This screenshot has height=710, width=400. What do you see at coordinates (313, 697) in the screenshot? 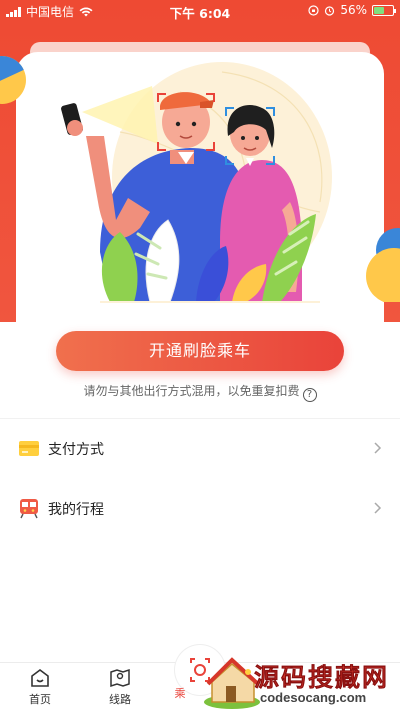
I see `watermark-subtitle: codesocang.com` at bounding box center [313, 697].